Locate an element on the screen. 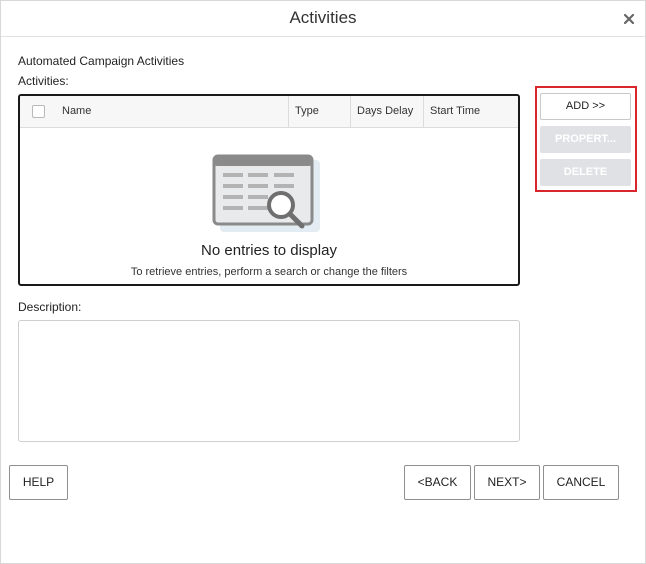 This screenshot has width=646, height=564. column-header-type: Type is located at coordinates (319, 112).